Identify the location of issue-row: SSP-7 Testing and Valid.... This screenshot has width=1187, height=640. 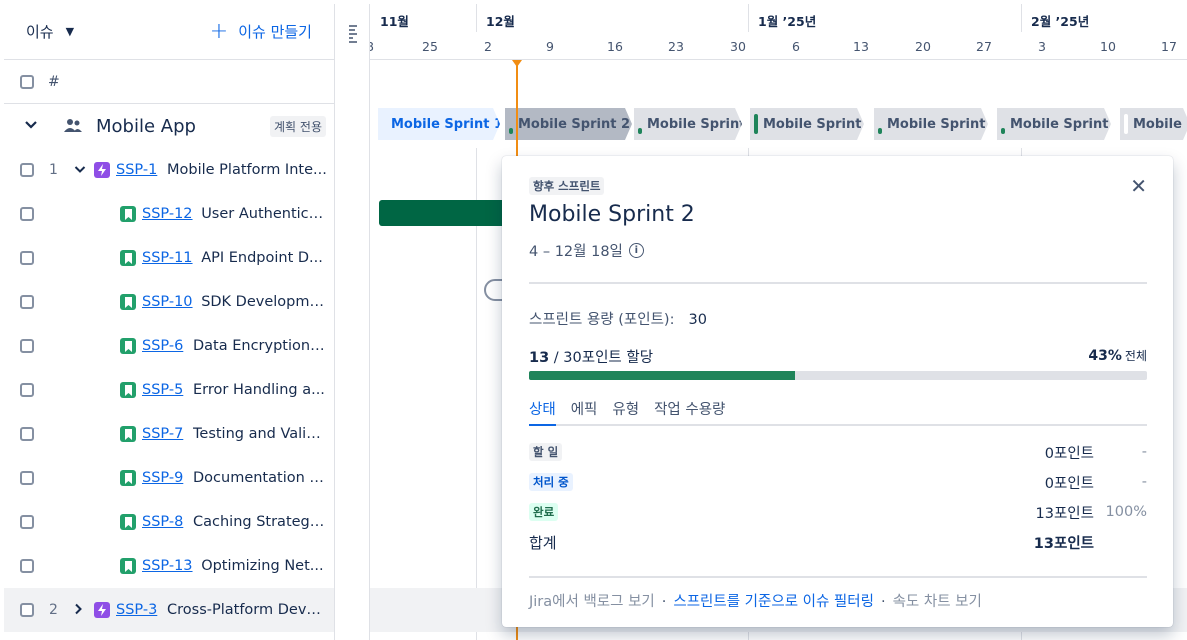
(169, 434).